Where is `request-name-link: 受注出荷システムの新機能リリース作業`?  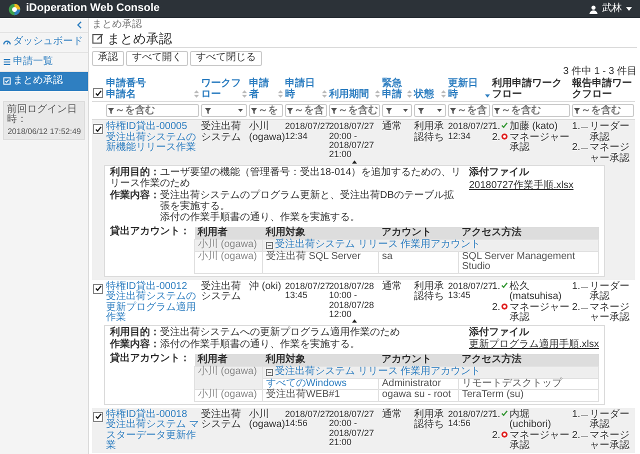 request-name-link: 受注出荷システムの新機能リリース作業 is located at coordinates (152, 143).